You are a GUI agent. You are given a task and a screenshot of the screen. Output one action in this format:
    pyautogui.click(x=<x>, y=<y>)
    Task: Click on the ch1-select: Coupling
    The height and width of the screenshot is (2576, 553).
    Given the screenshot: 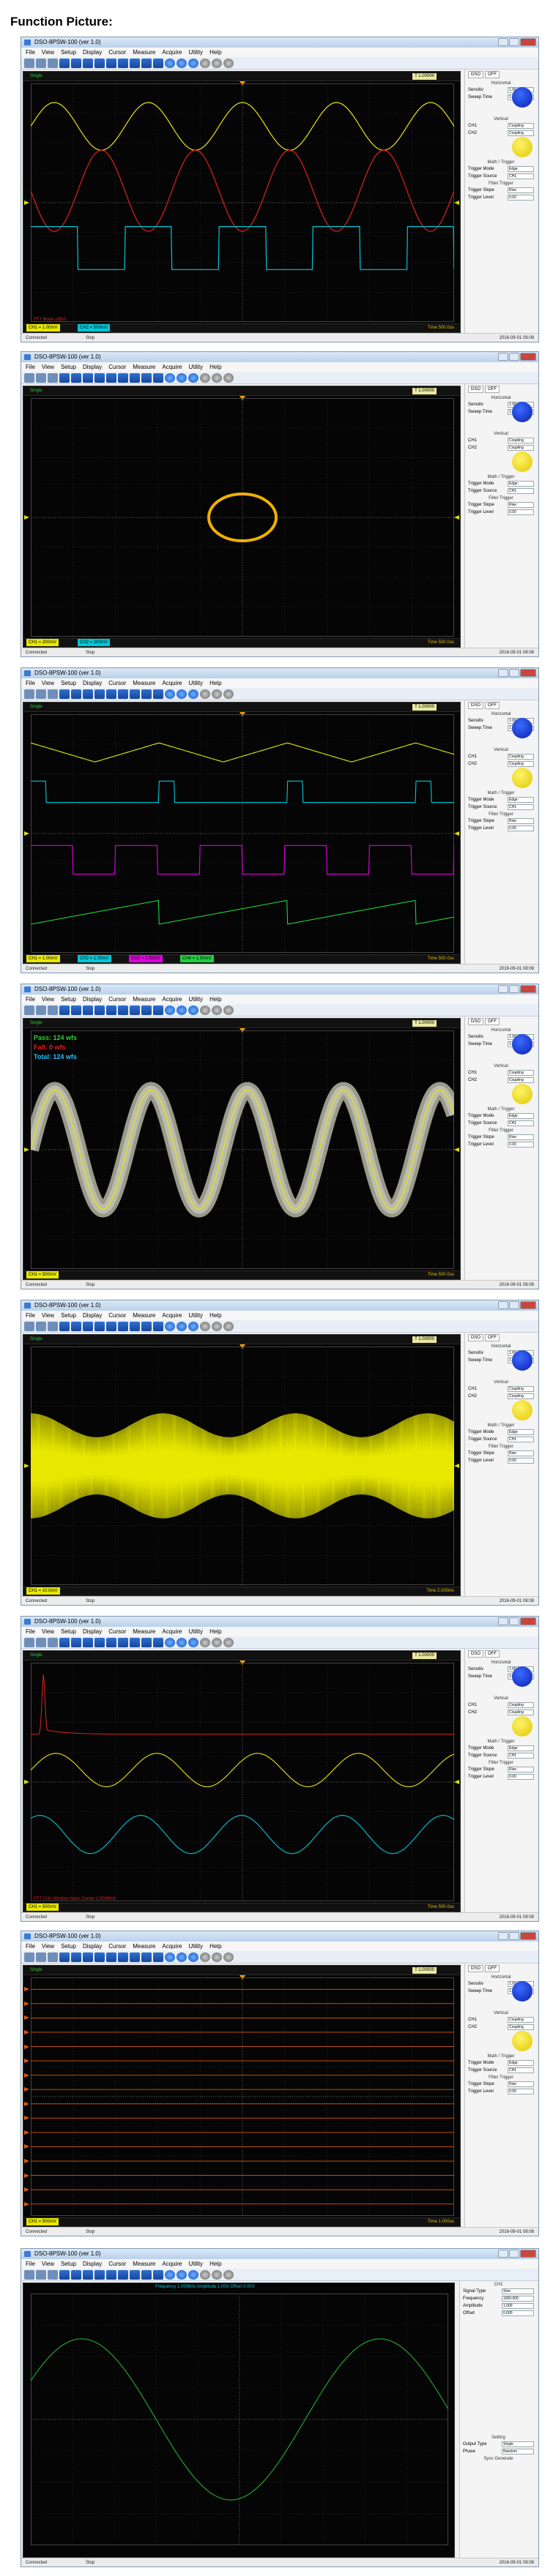 What is the action you would take?
    pyautogui.click(x=521, y=440)
    